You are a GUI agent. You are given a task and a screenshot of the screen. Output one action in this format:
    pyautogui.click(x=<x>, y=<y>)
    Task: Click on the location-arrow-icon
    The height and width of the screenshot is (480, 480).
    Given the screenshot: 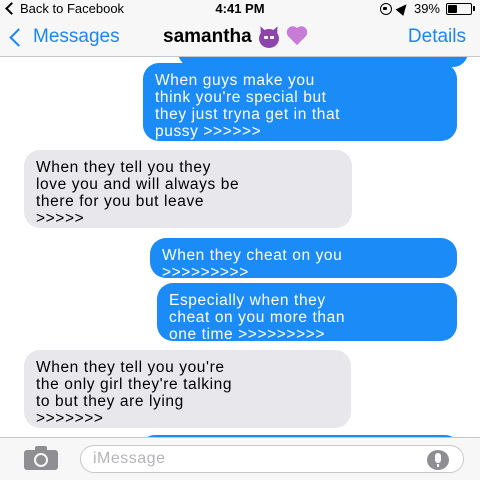 What is the action you would take?
    pyautogui.click(x=403, y=8)
    